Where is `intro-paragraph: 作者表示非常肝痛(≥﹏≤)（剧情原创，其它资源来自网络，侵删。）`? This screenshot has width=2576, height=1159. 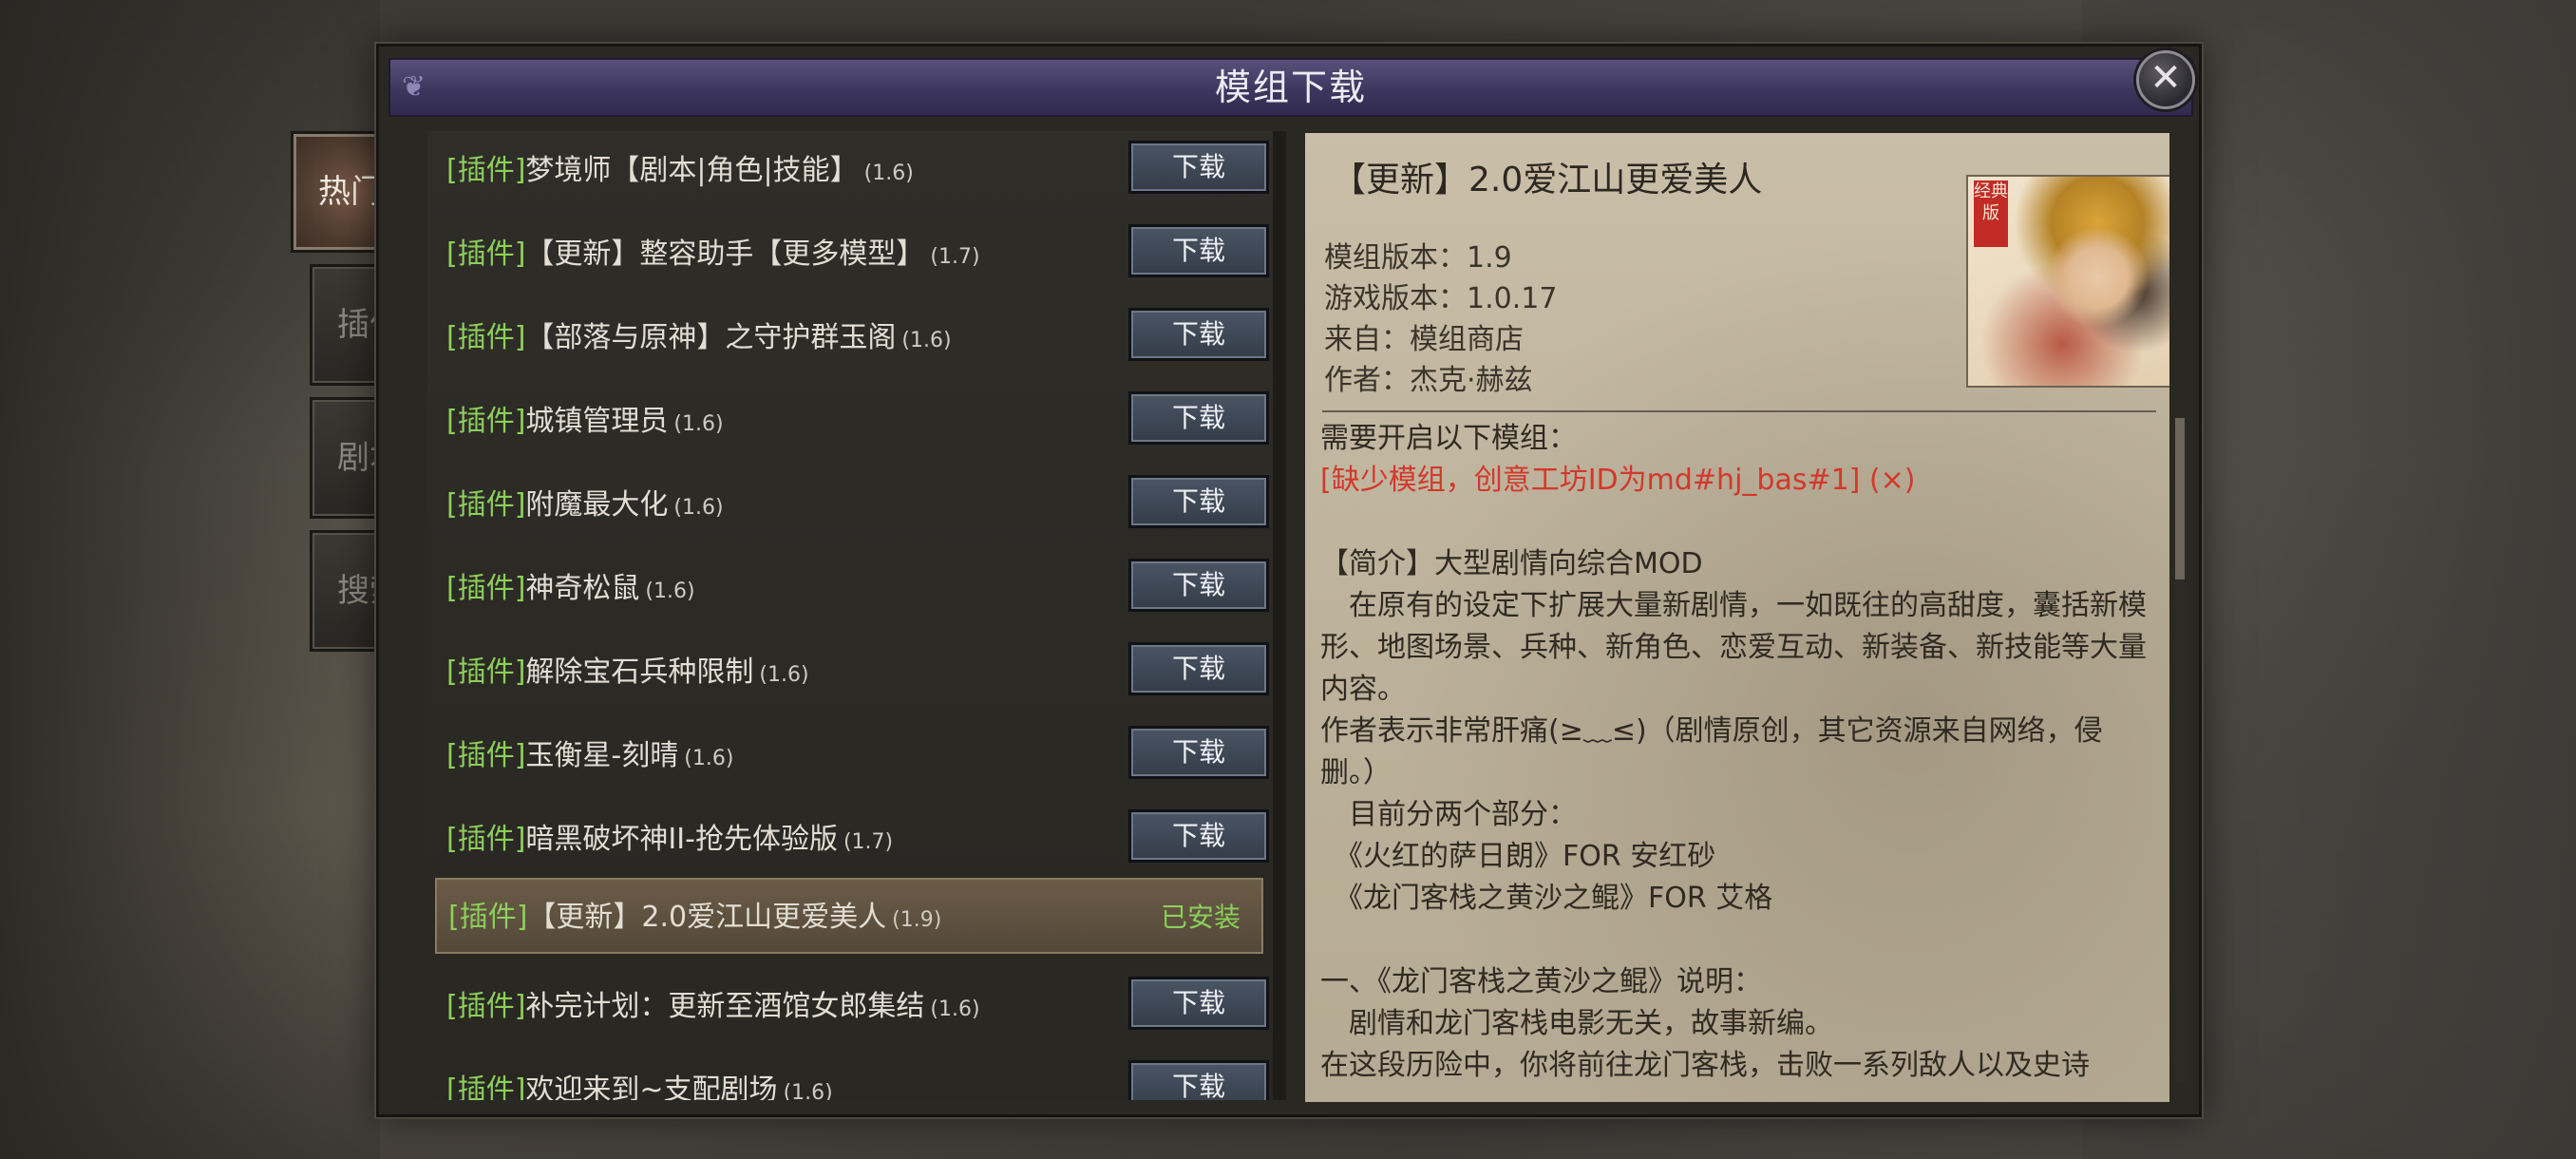 intro-paragraph: 作者表示非常肝痛(≥﹏≤)（剧情原创，其它资源来自网络，侵删。） is located at coordinates (1711, 751).